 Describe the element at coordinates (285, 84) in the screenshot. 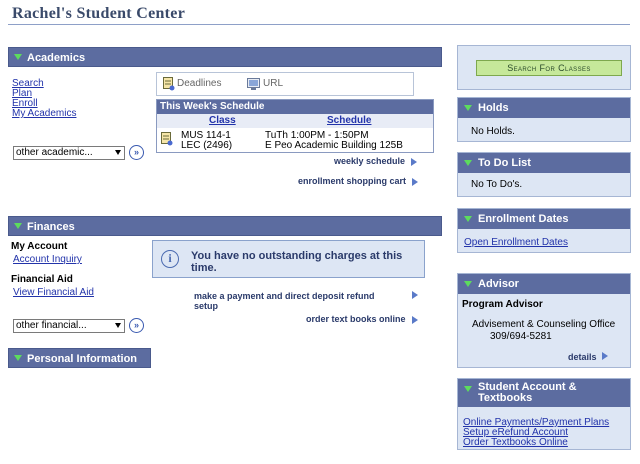

I see `deadlines-url-tabs: Deadlines URL` at that location.